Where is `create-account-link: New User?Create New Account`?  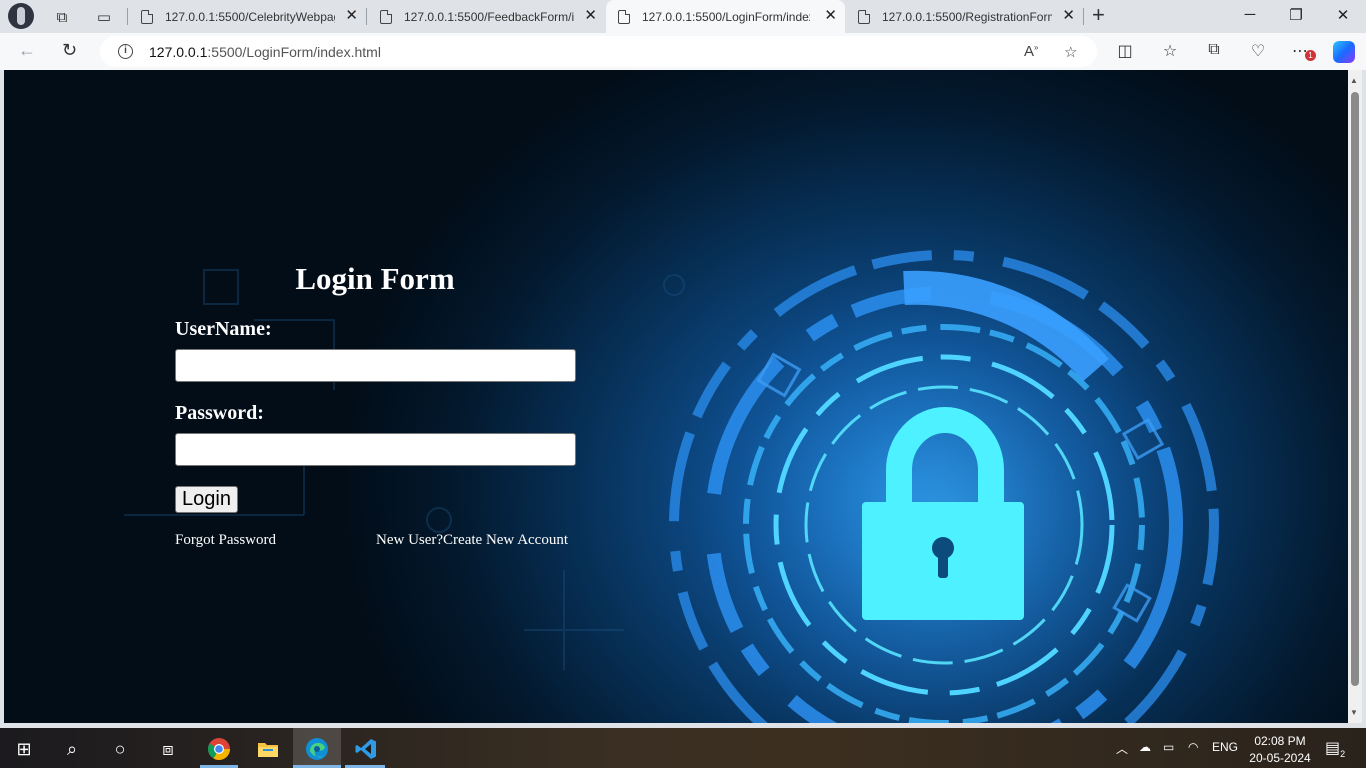 create-account-link: New User?Create New Account is located at coordinates (472, 540).